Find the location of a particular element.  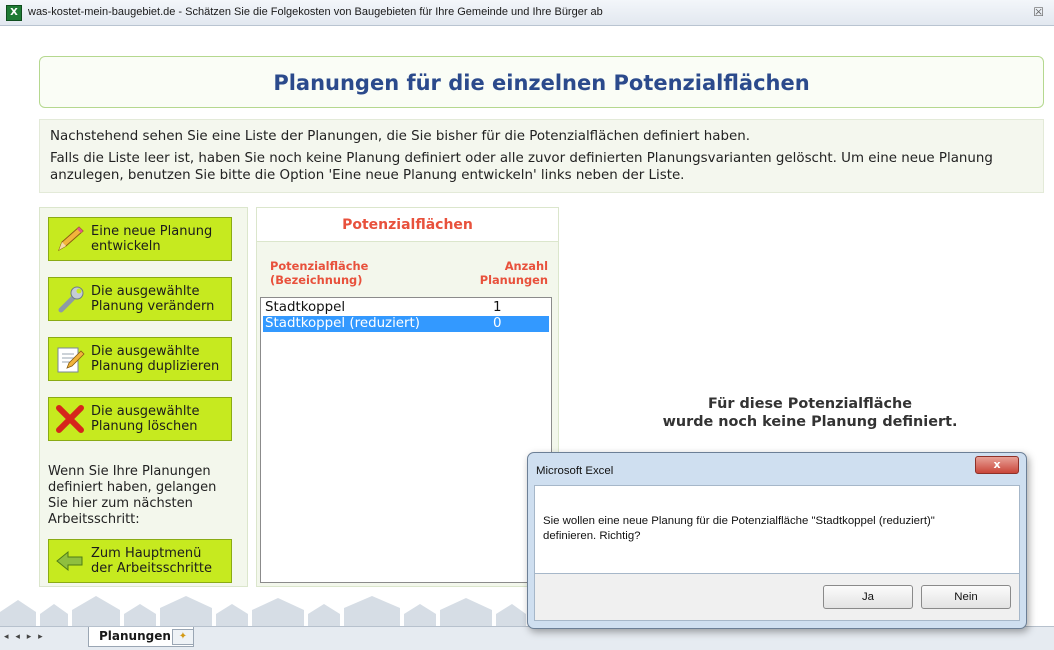

delete-planning-button: Die ausgewählte Planung löschen is located at coordinates (140, 419).